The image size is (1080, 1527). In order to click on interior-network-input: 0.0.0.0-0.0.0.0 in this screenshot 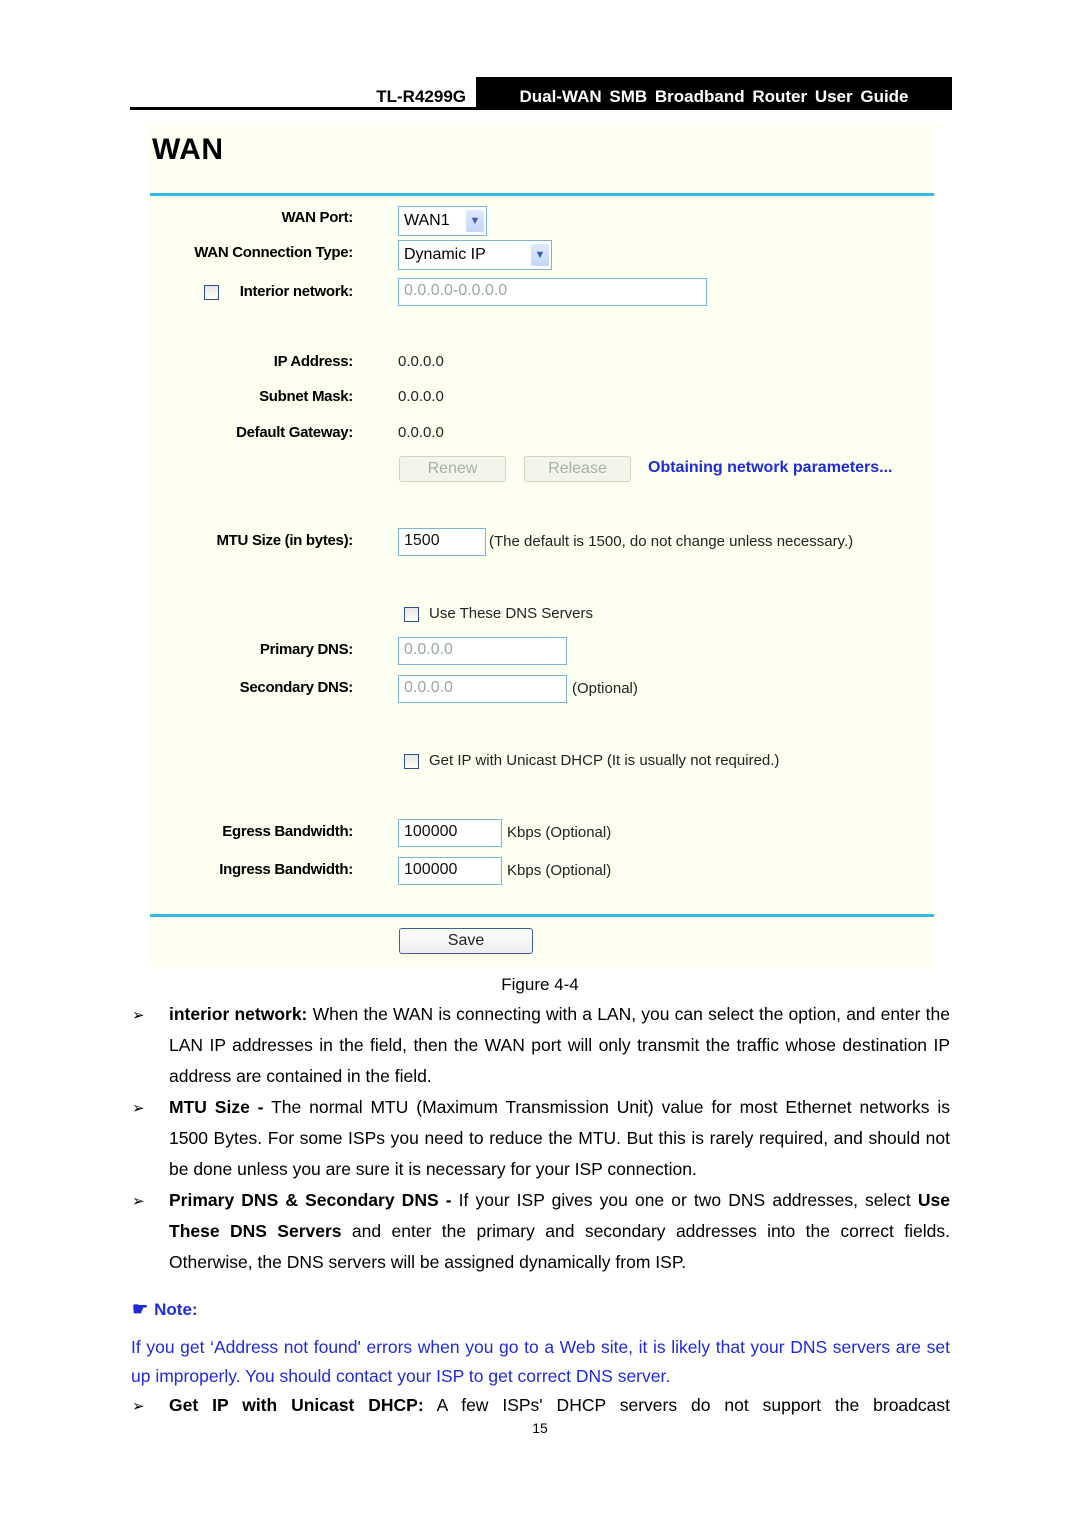, I will do `click(552, 292)`.